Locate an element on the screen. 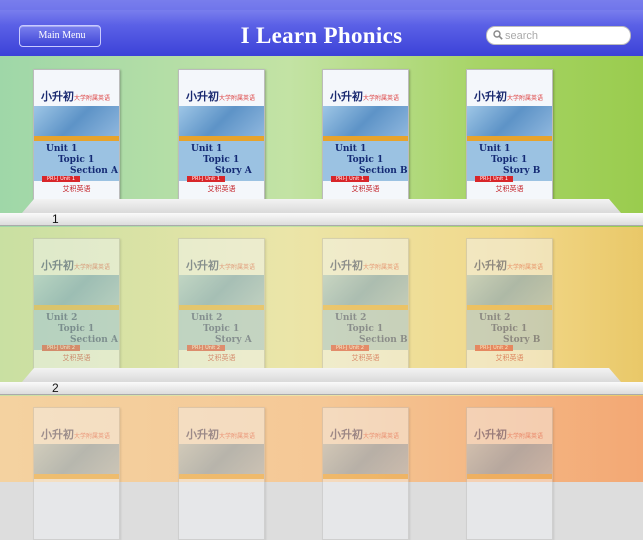 This screenshot has width=643, height=540. shelf-number: 2 is located at coordinates (55, 388).